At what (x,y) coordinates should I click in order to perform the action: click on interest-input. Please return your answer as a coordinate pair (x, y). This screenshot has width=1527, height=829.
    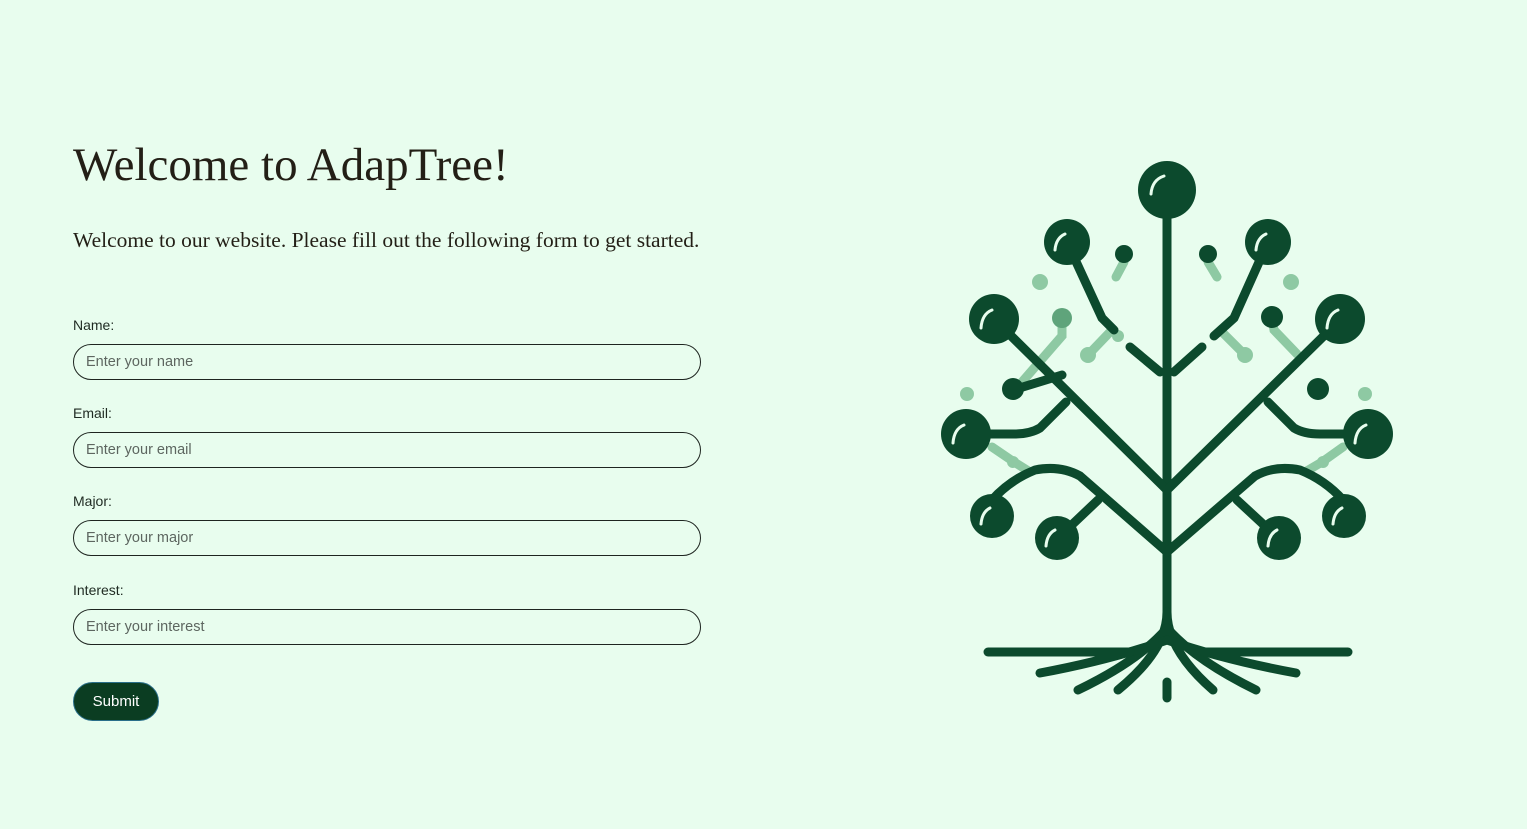
    Looking at the image, I should click on (387, 627).